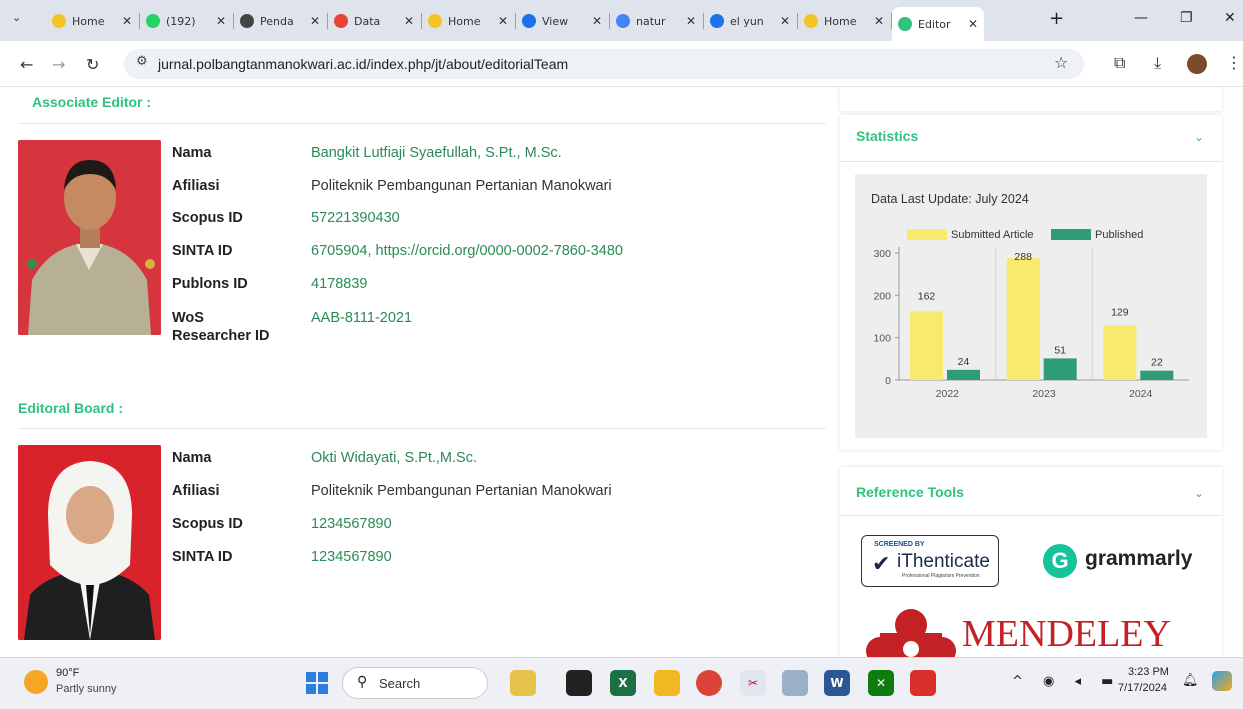 Image resolution: width=1243 pixels, height=709 pixels. I want to click on menu-icon: ⋮, so click(1234, 62).